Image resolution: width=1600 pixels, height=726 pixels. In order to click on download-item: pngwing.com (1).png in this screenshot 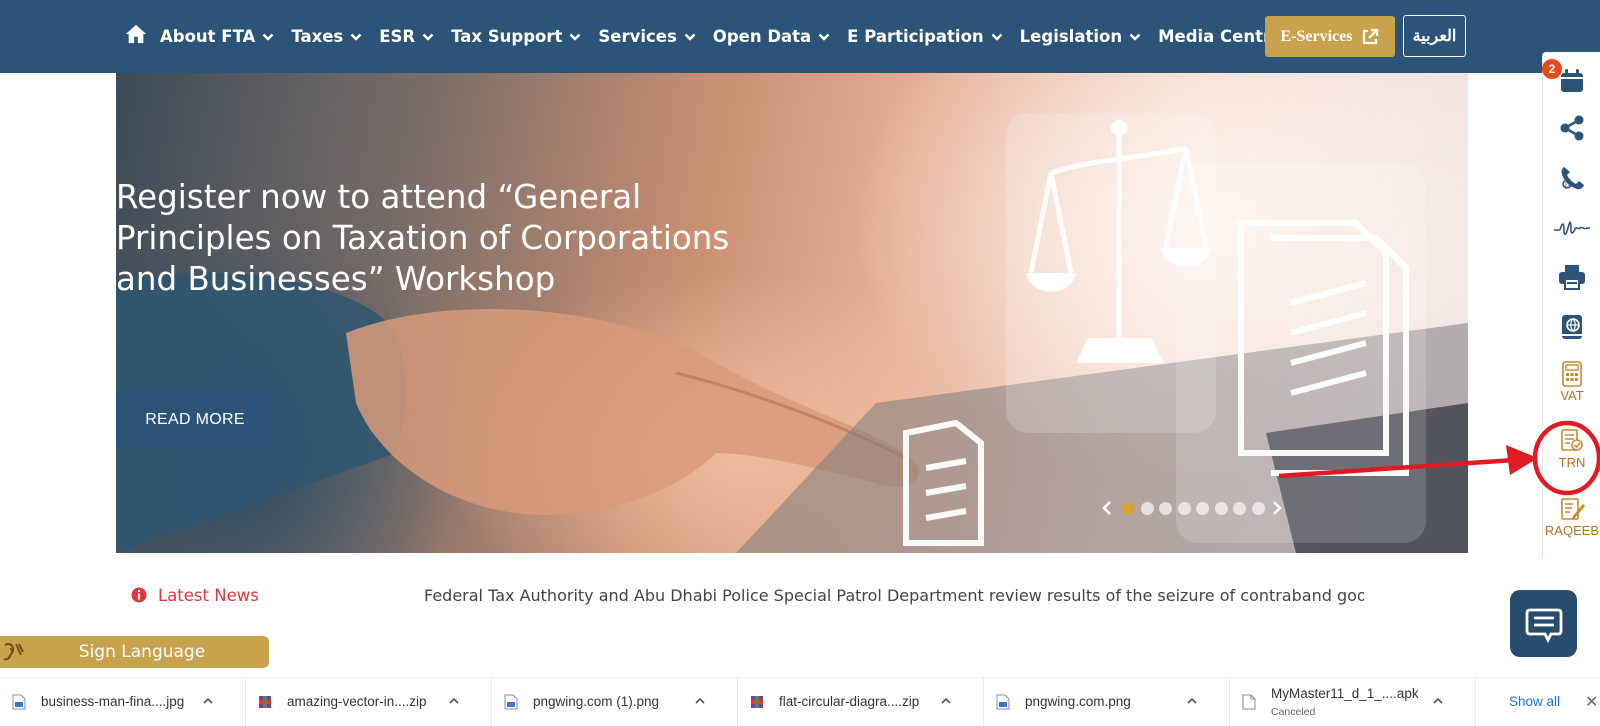, I will do `click(615, 702)`.